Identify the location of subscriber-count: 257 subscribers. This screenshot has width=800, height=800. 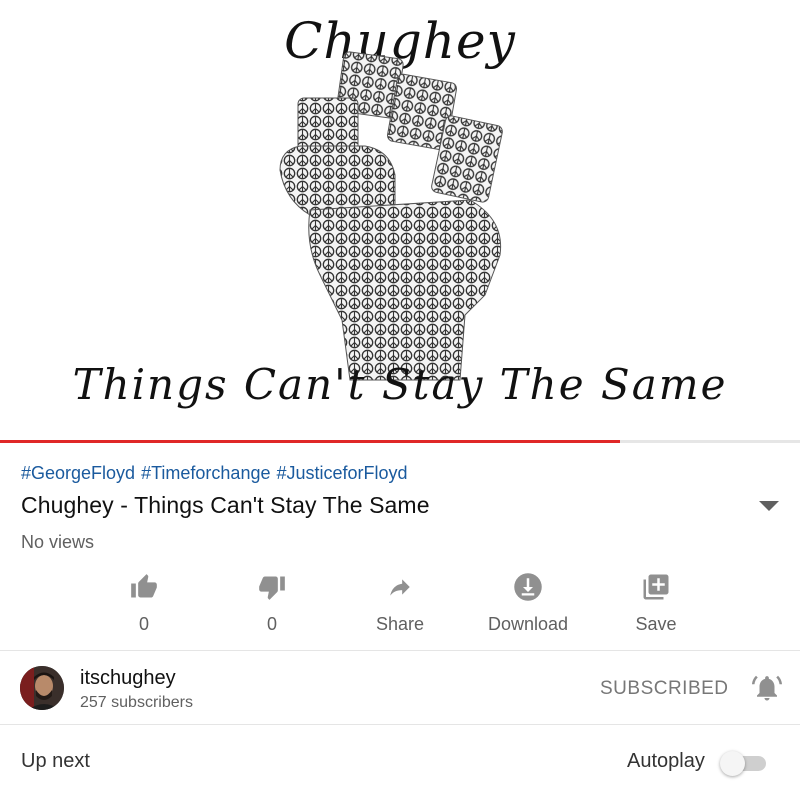
(136, 702).